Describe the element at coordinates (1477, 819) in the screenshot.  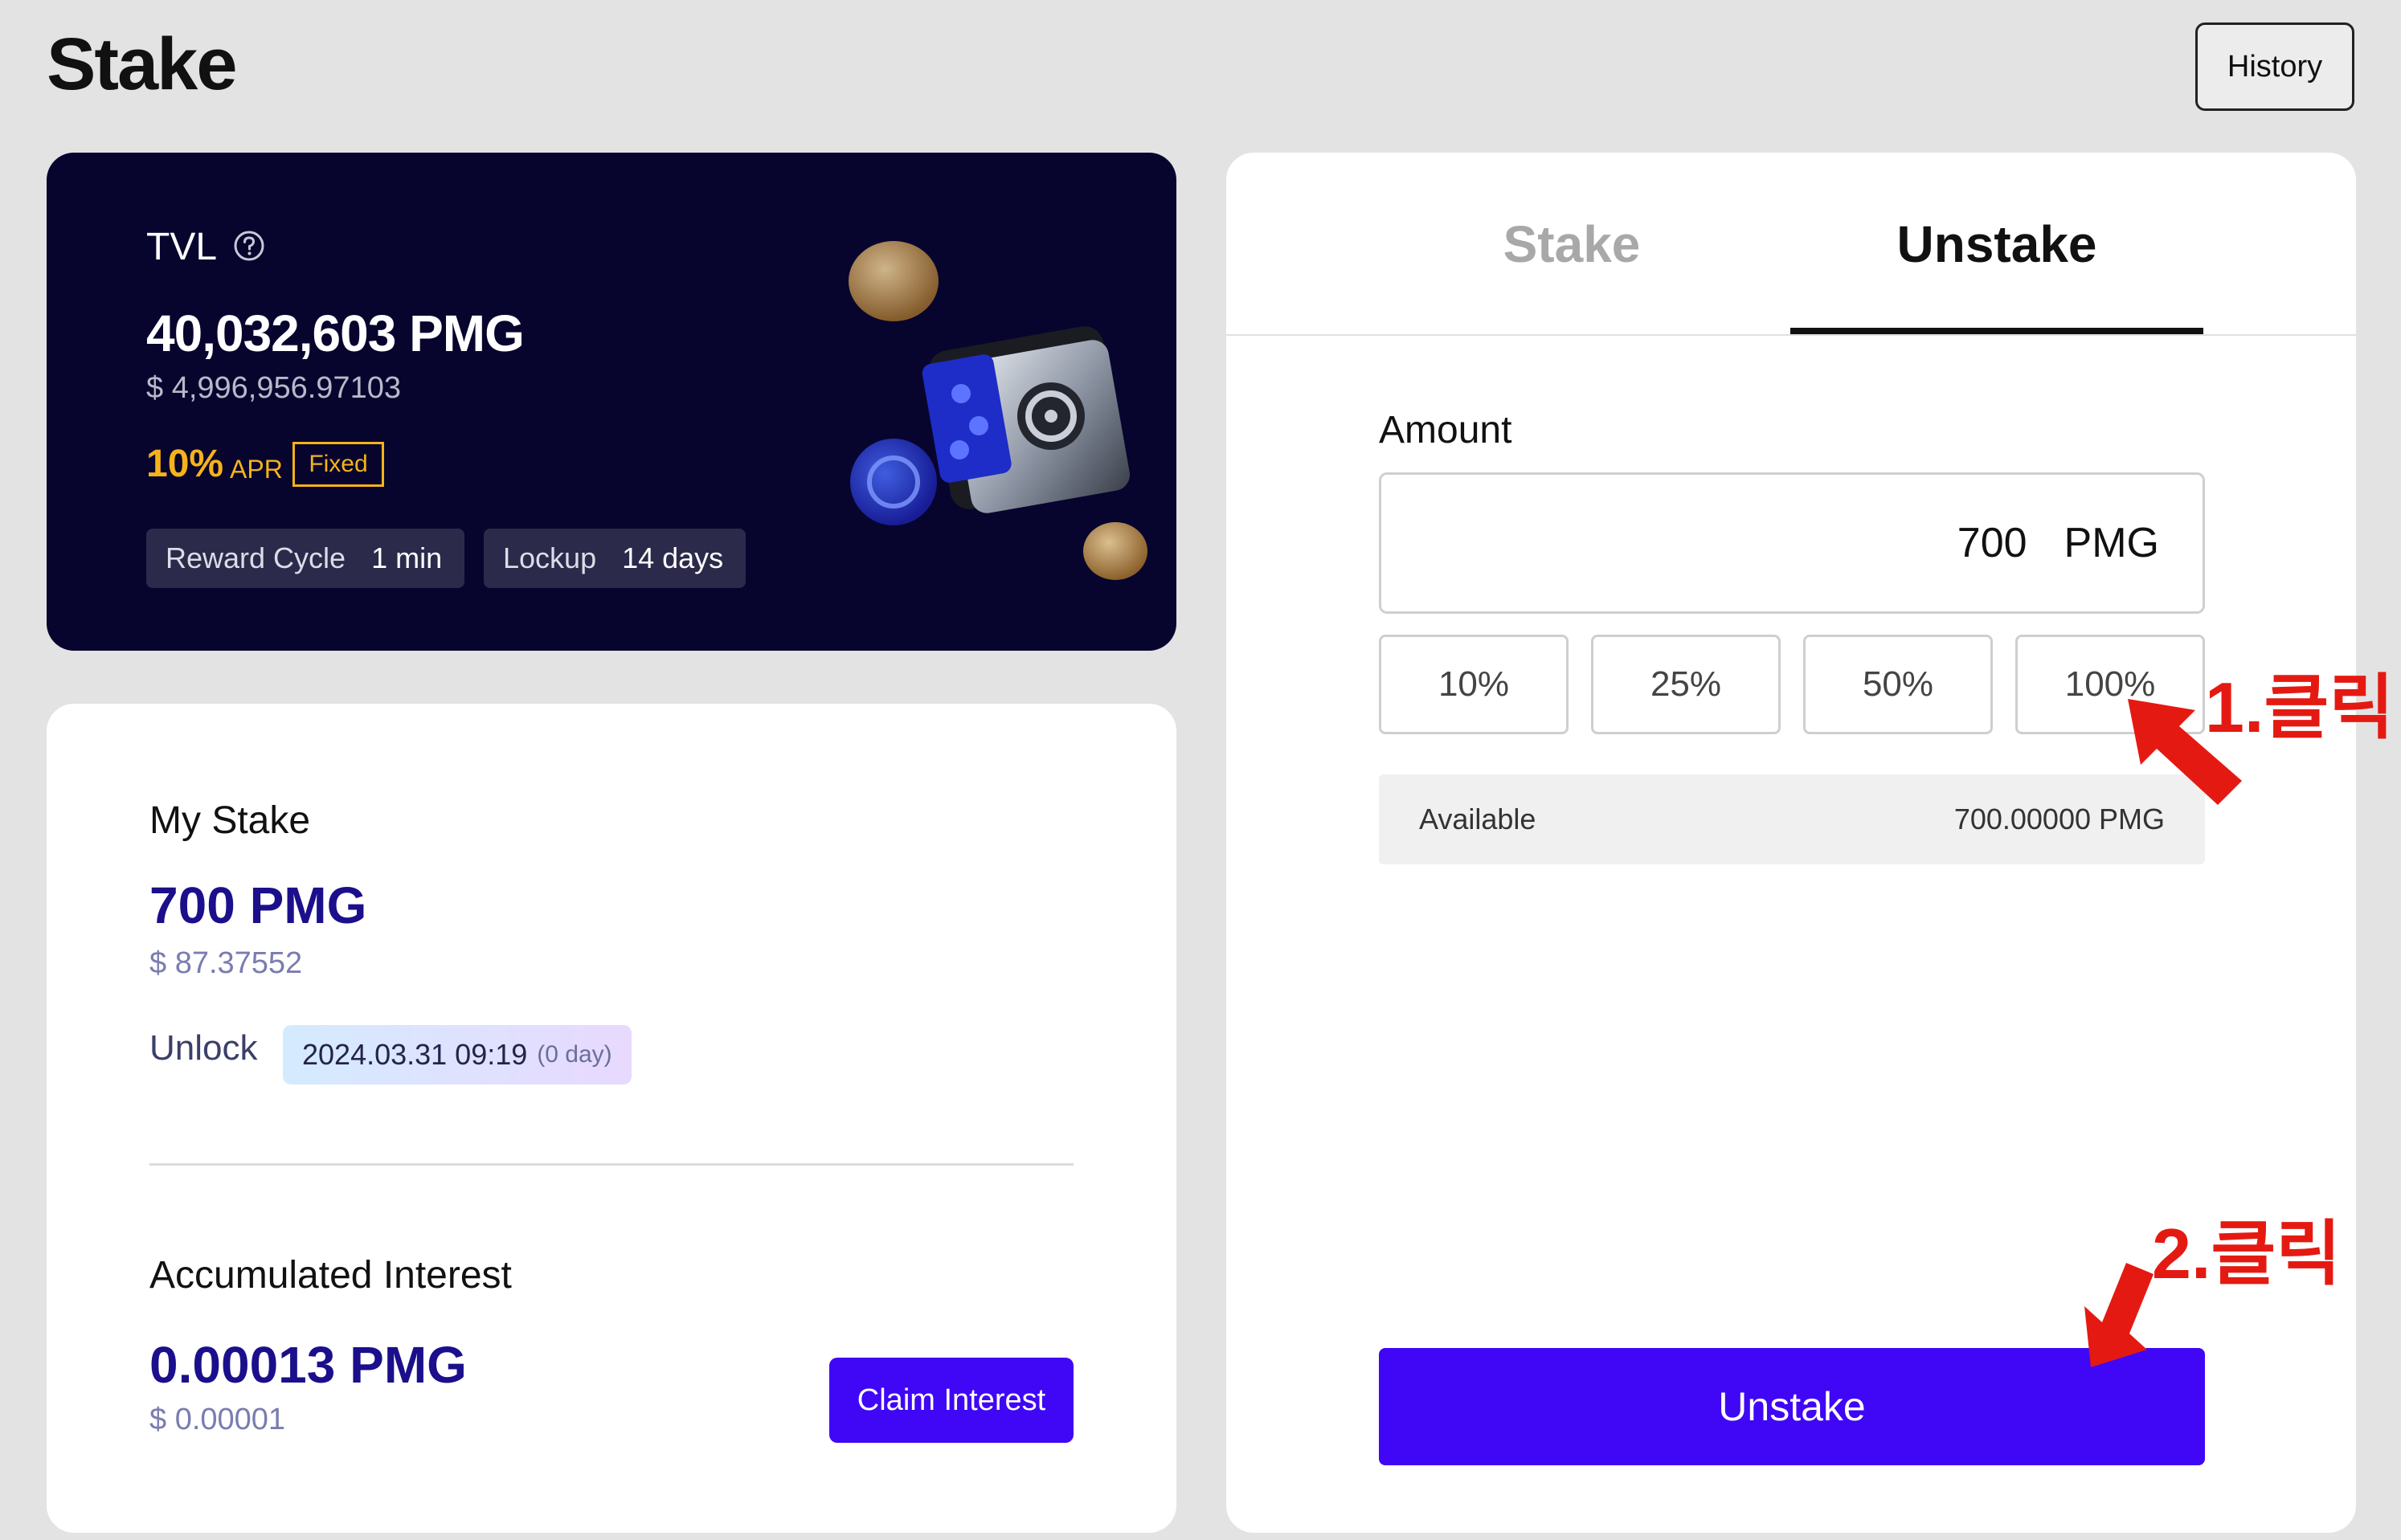
I see `available-label: Available` at that location.